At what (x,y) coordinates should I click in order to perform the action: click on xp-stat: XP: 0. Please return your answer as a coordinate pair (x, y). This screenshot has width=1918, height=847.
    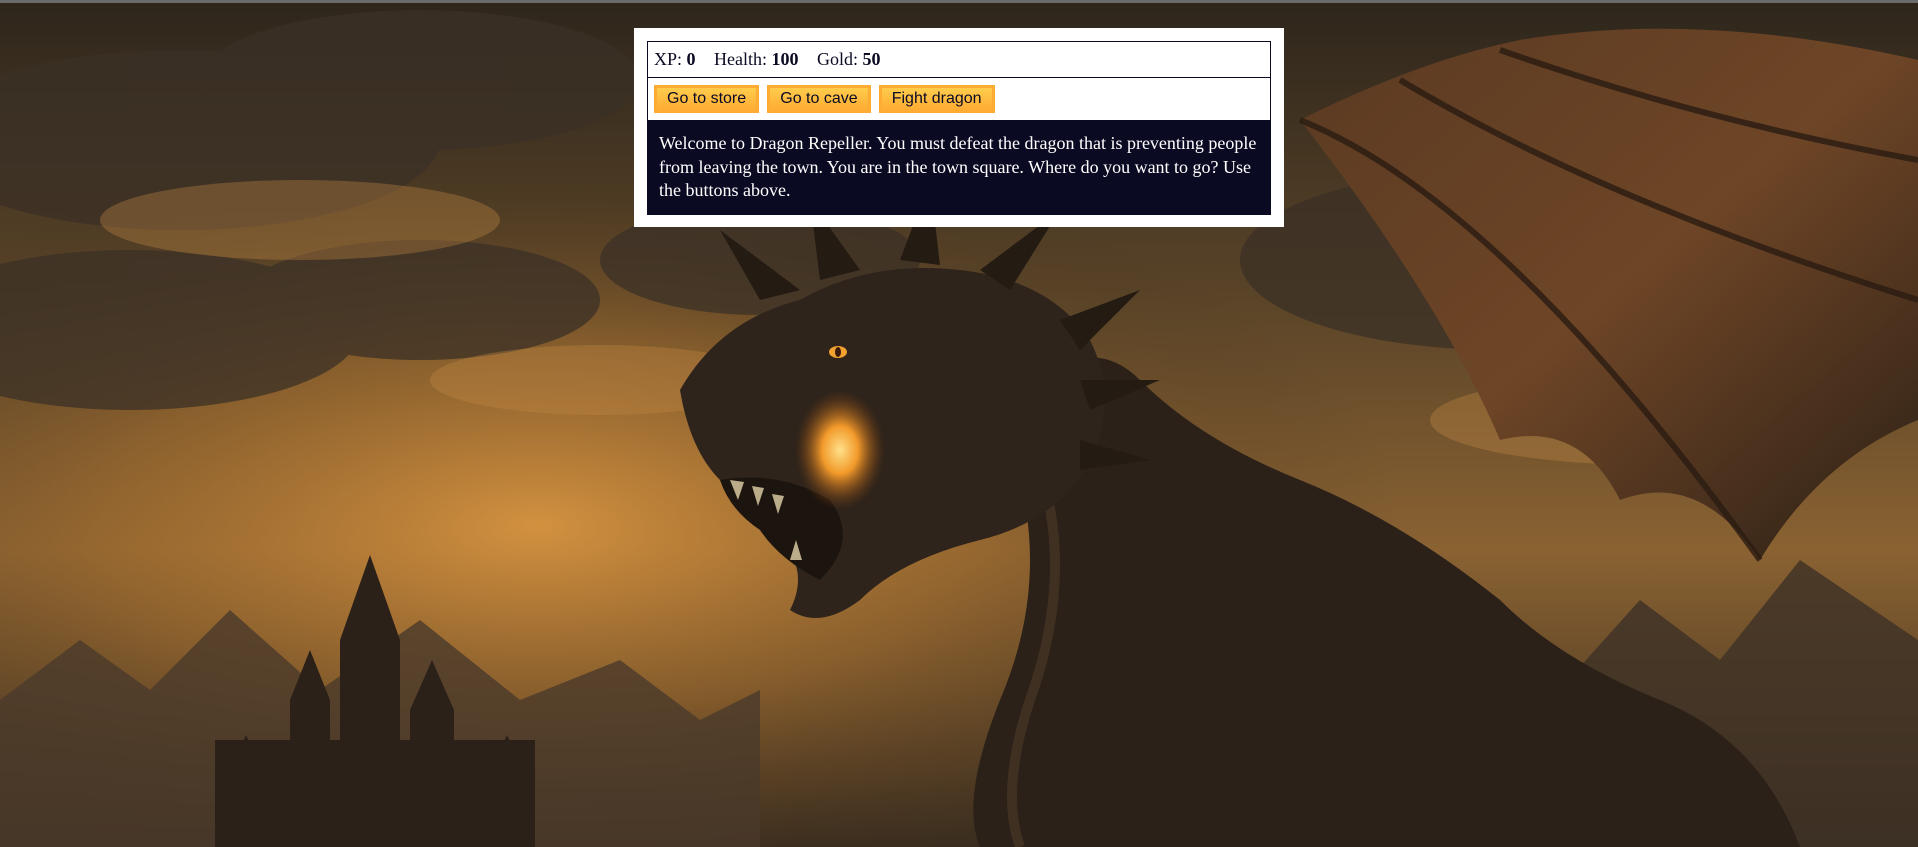
    Looking at the image, I should click on (677, 59).